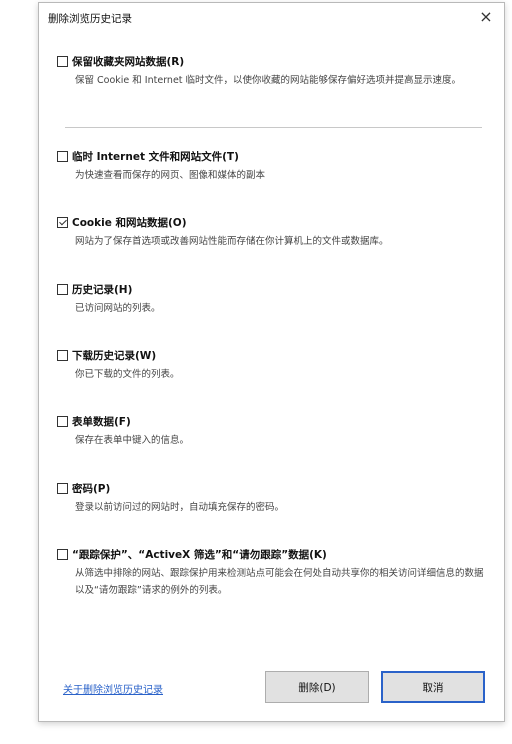 Image resolution: width=512 pixels, height=744 pixels. I want to click on checkbox-cookies, so click(62, 222).